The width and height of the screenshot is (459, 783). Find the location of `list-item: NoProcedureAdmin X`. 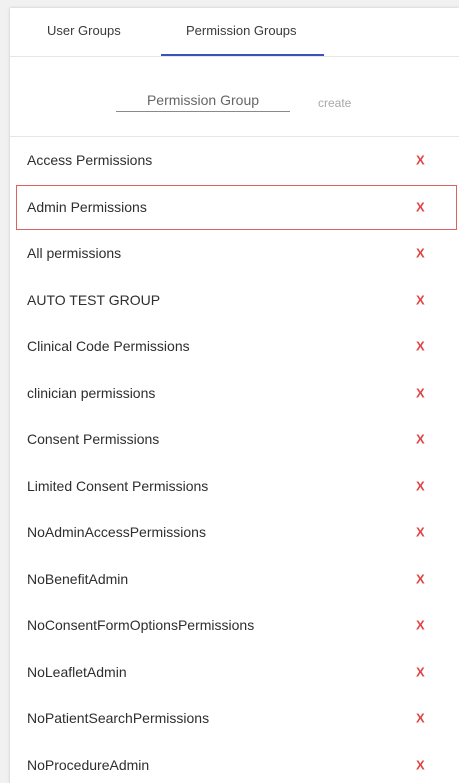

list-item: NoProcedureAdmin X is located at coordinates (234, 762).